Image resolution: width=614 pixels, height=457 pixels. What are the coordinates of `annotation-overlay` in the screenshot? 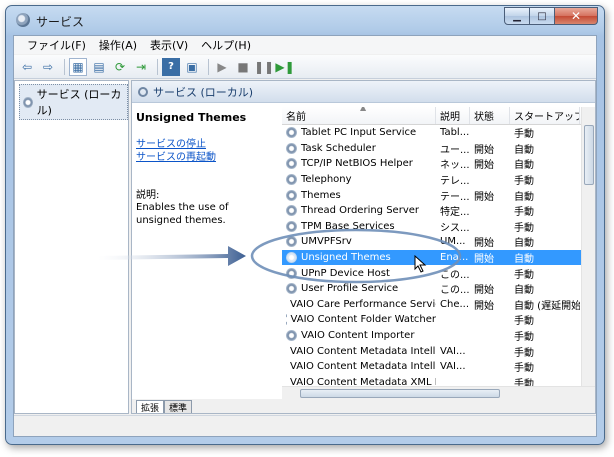 It's located at (280, 256).